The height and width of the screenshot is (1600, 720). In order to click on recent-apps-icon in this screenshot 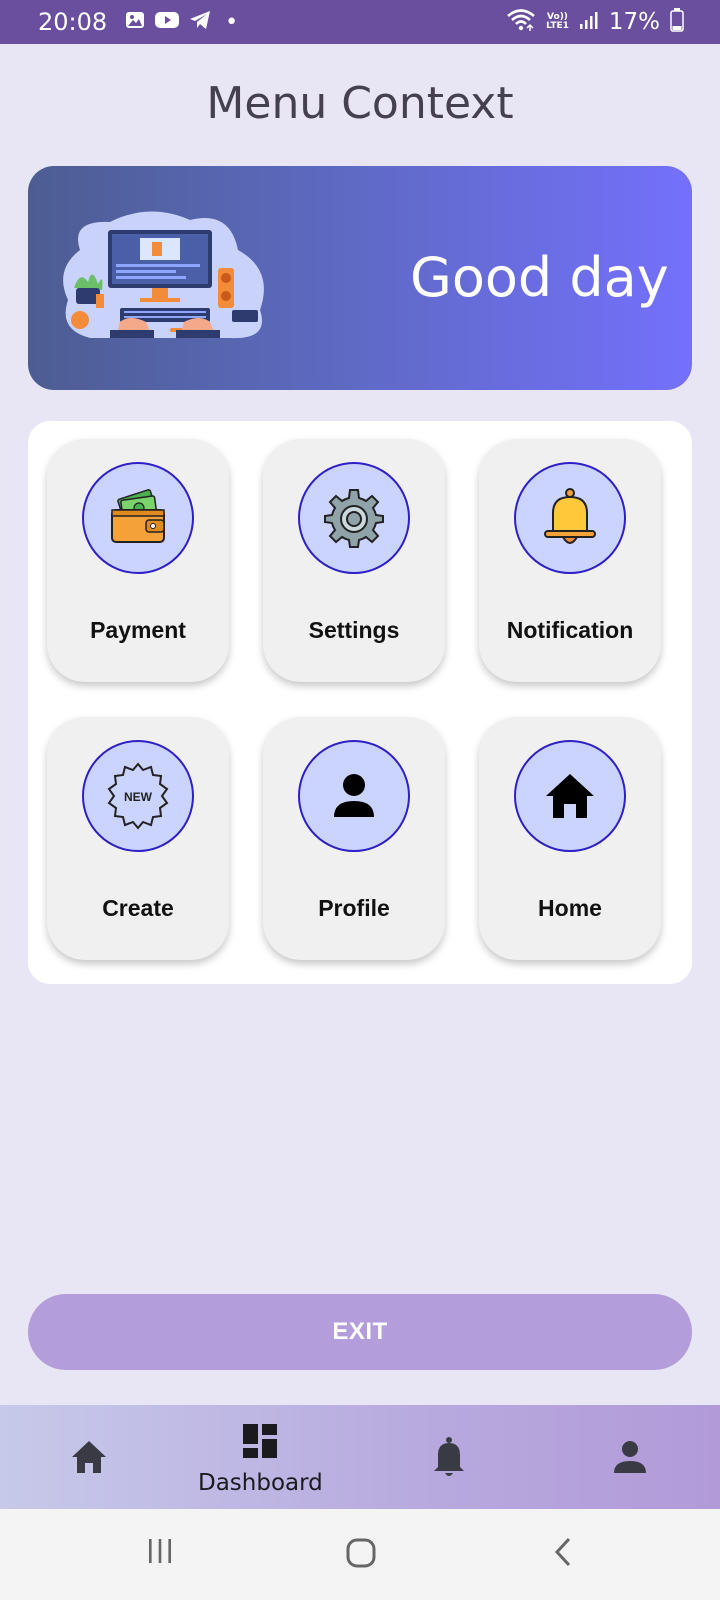, I will do `click(160, 1553)`.